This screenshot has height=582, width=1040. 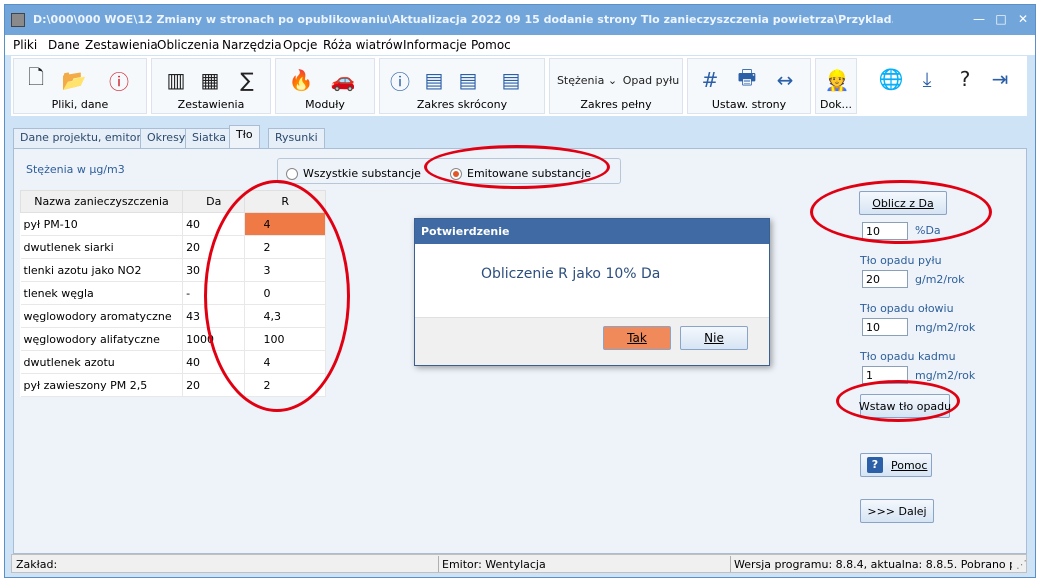 What do you see at coordinates (747, 80) in the screenshot?
I see `printer-icon: 🖶` at bounding box center [747, 80].